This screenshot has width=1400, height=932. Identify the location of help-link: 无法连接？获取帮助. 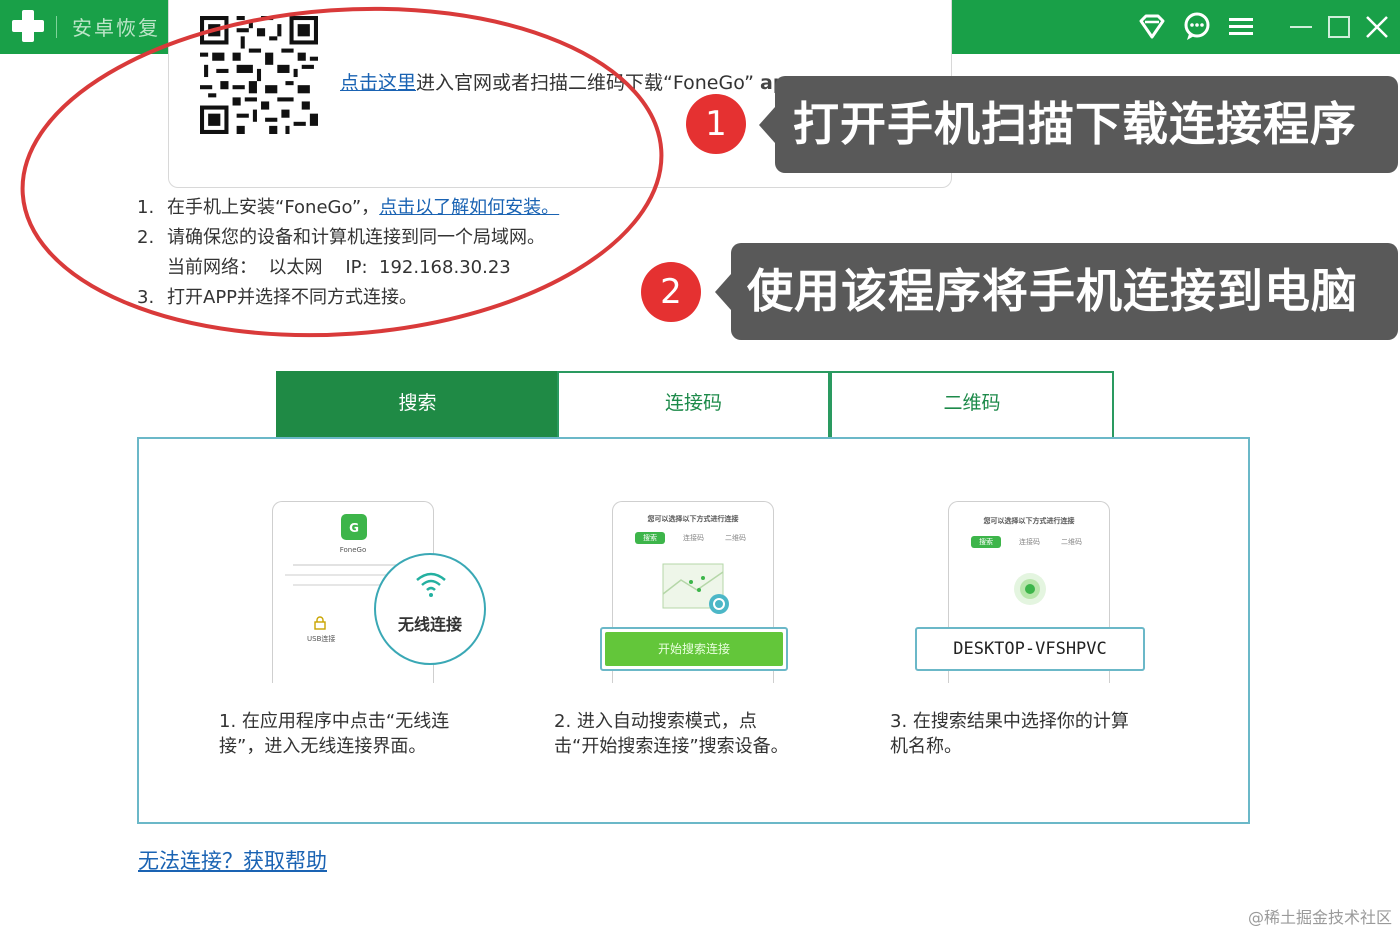
(232, 860).